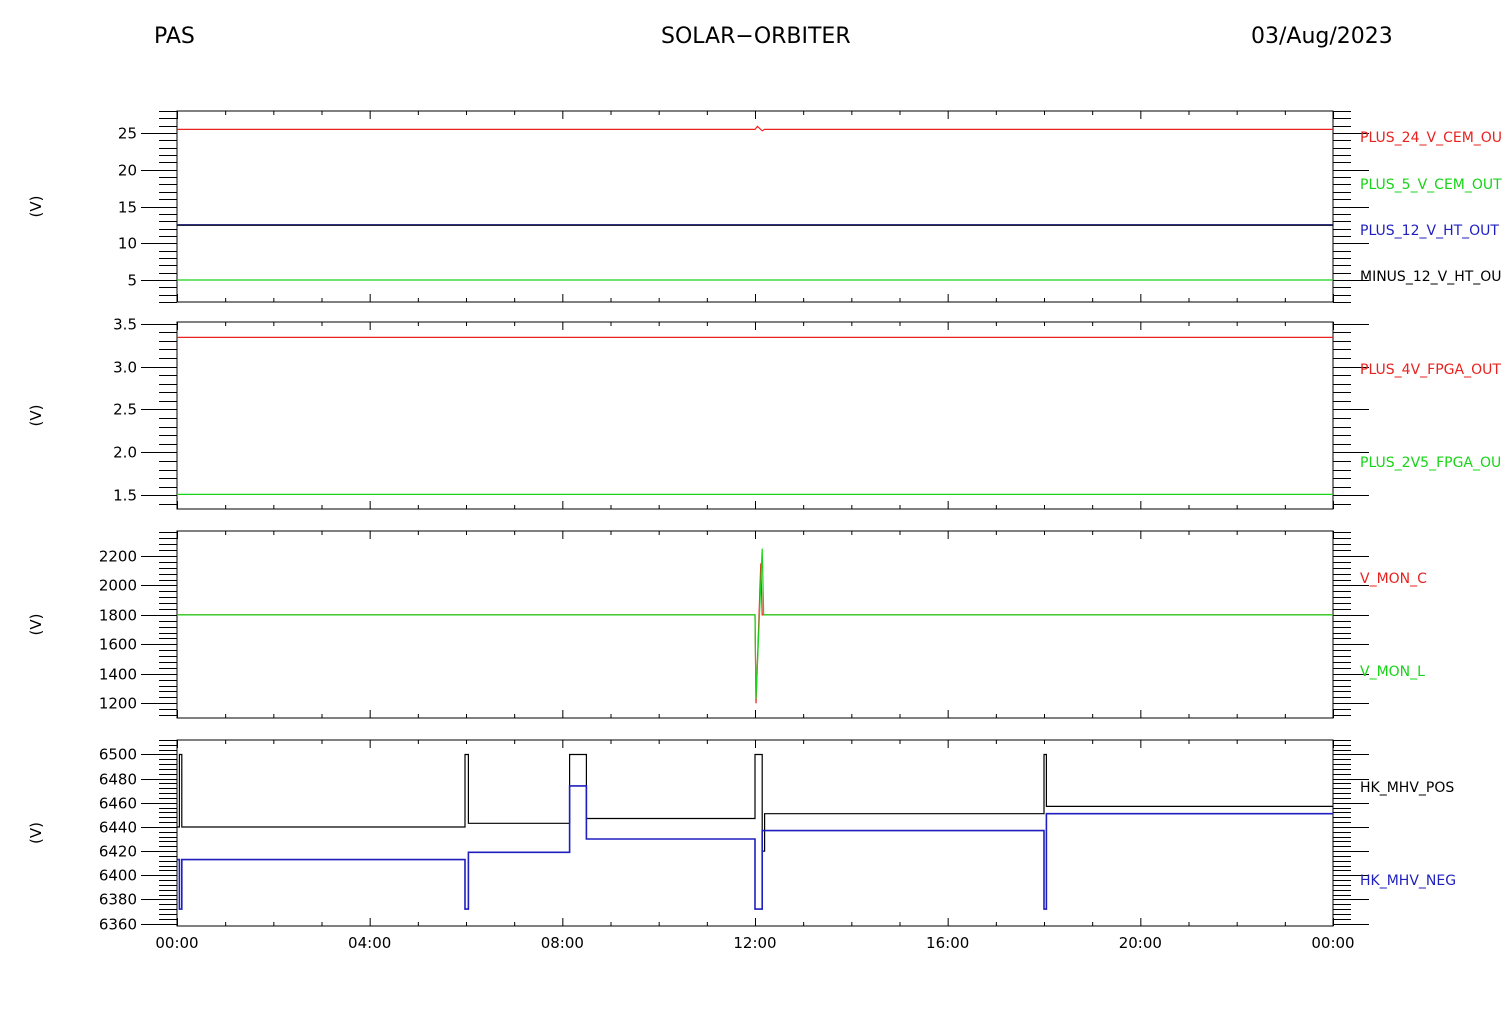  Describe the element at coordinates (127, 171) in the screenshot. I see `y-tick-label: 20` at that location.